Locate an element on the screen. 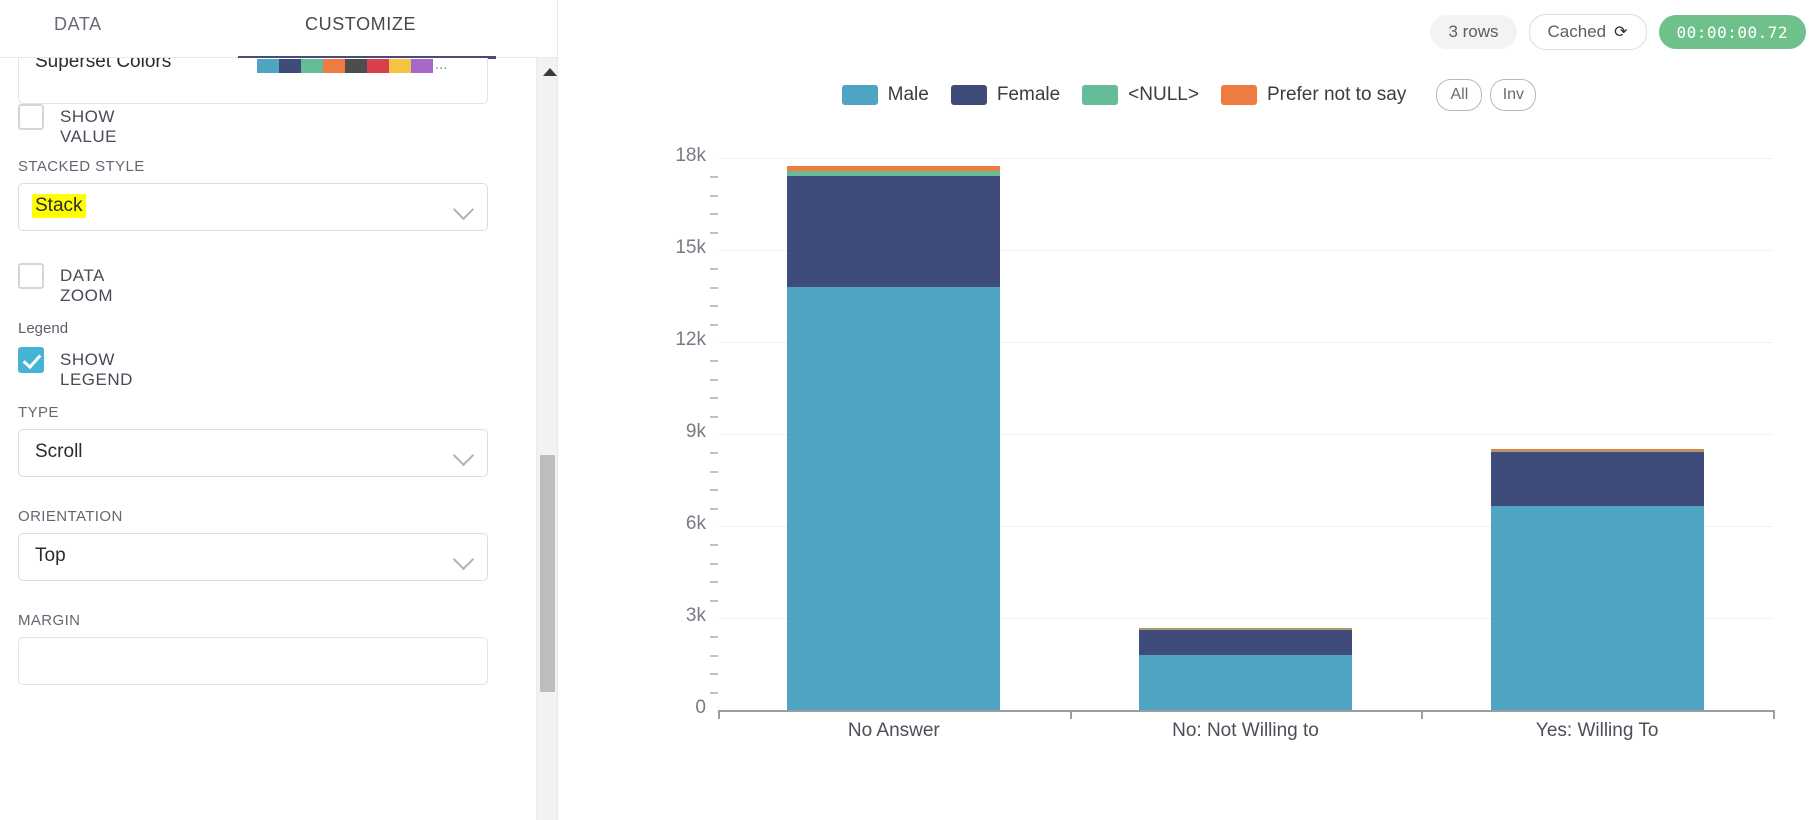 The height and width of the screenshot is (820, 1820). legend-orientation-group: ORIENTATION Top is located at coordinates (253, 544).